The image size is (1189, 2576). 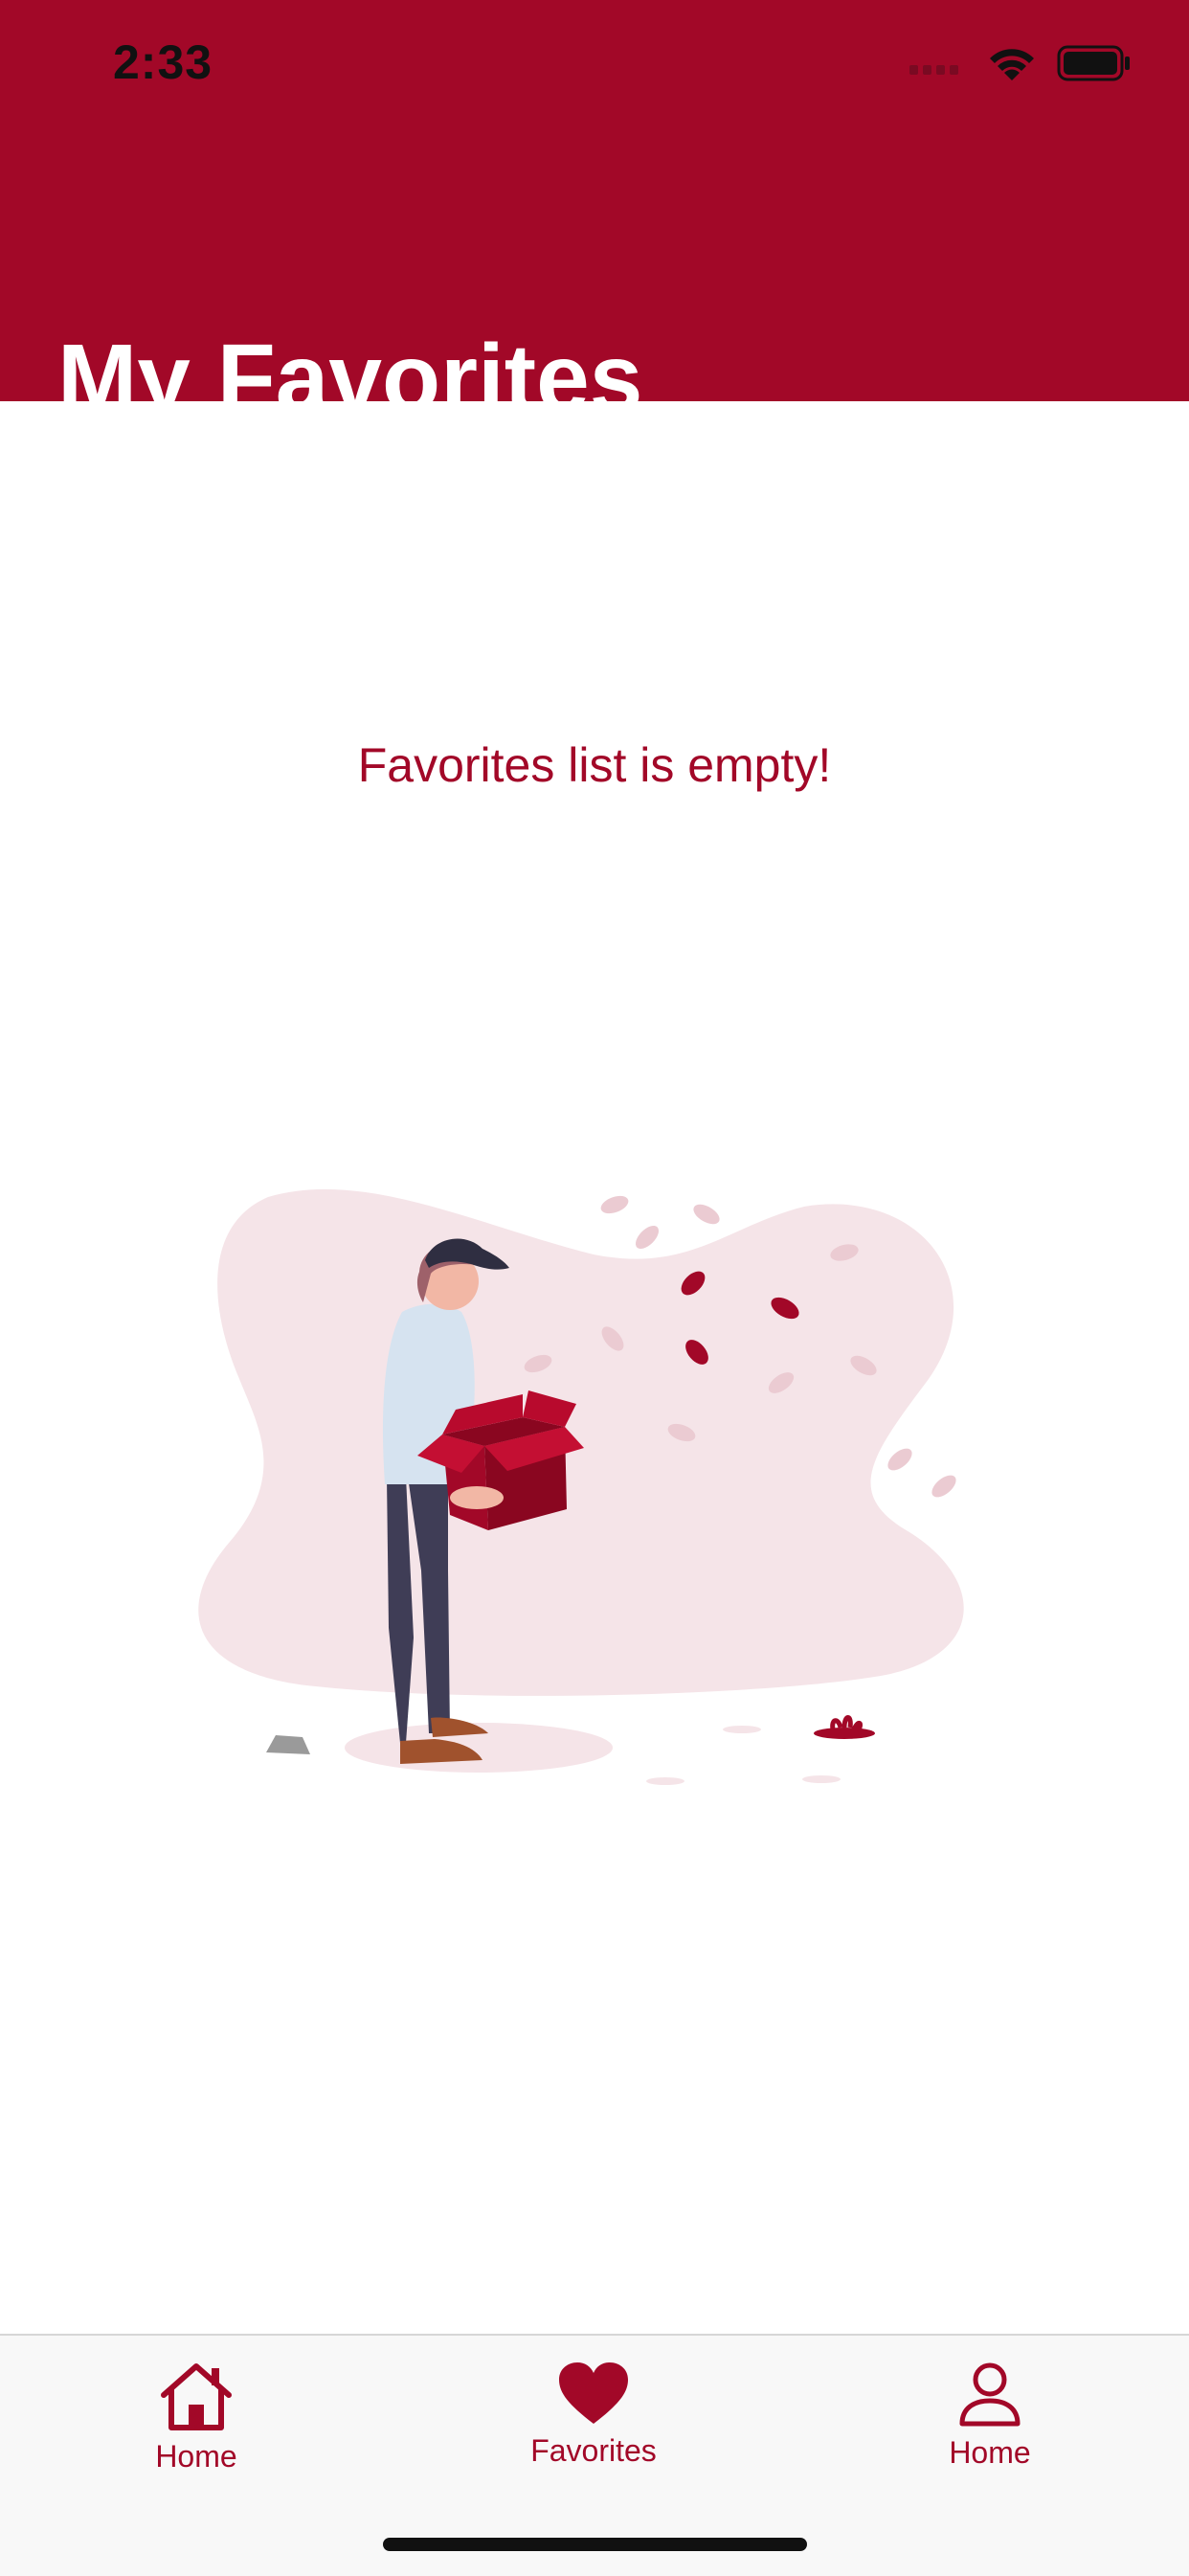 What do you see at coordinates (1093, 63) in the screenshot?
I see `battery-icon` at bounding box center [1093, 63].